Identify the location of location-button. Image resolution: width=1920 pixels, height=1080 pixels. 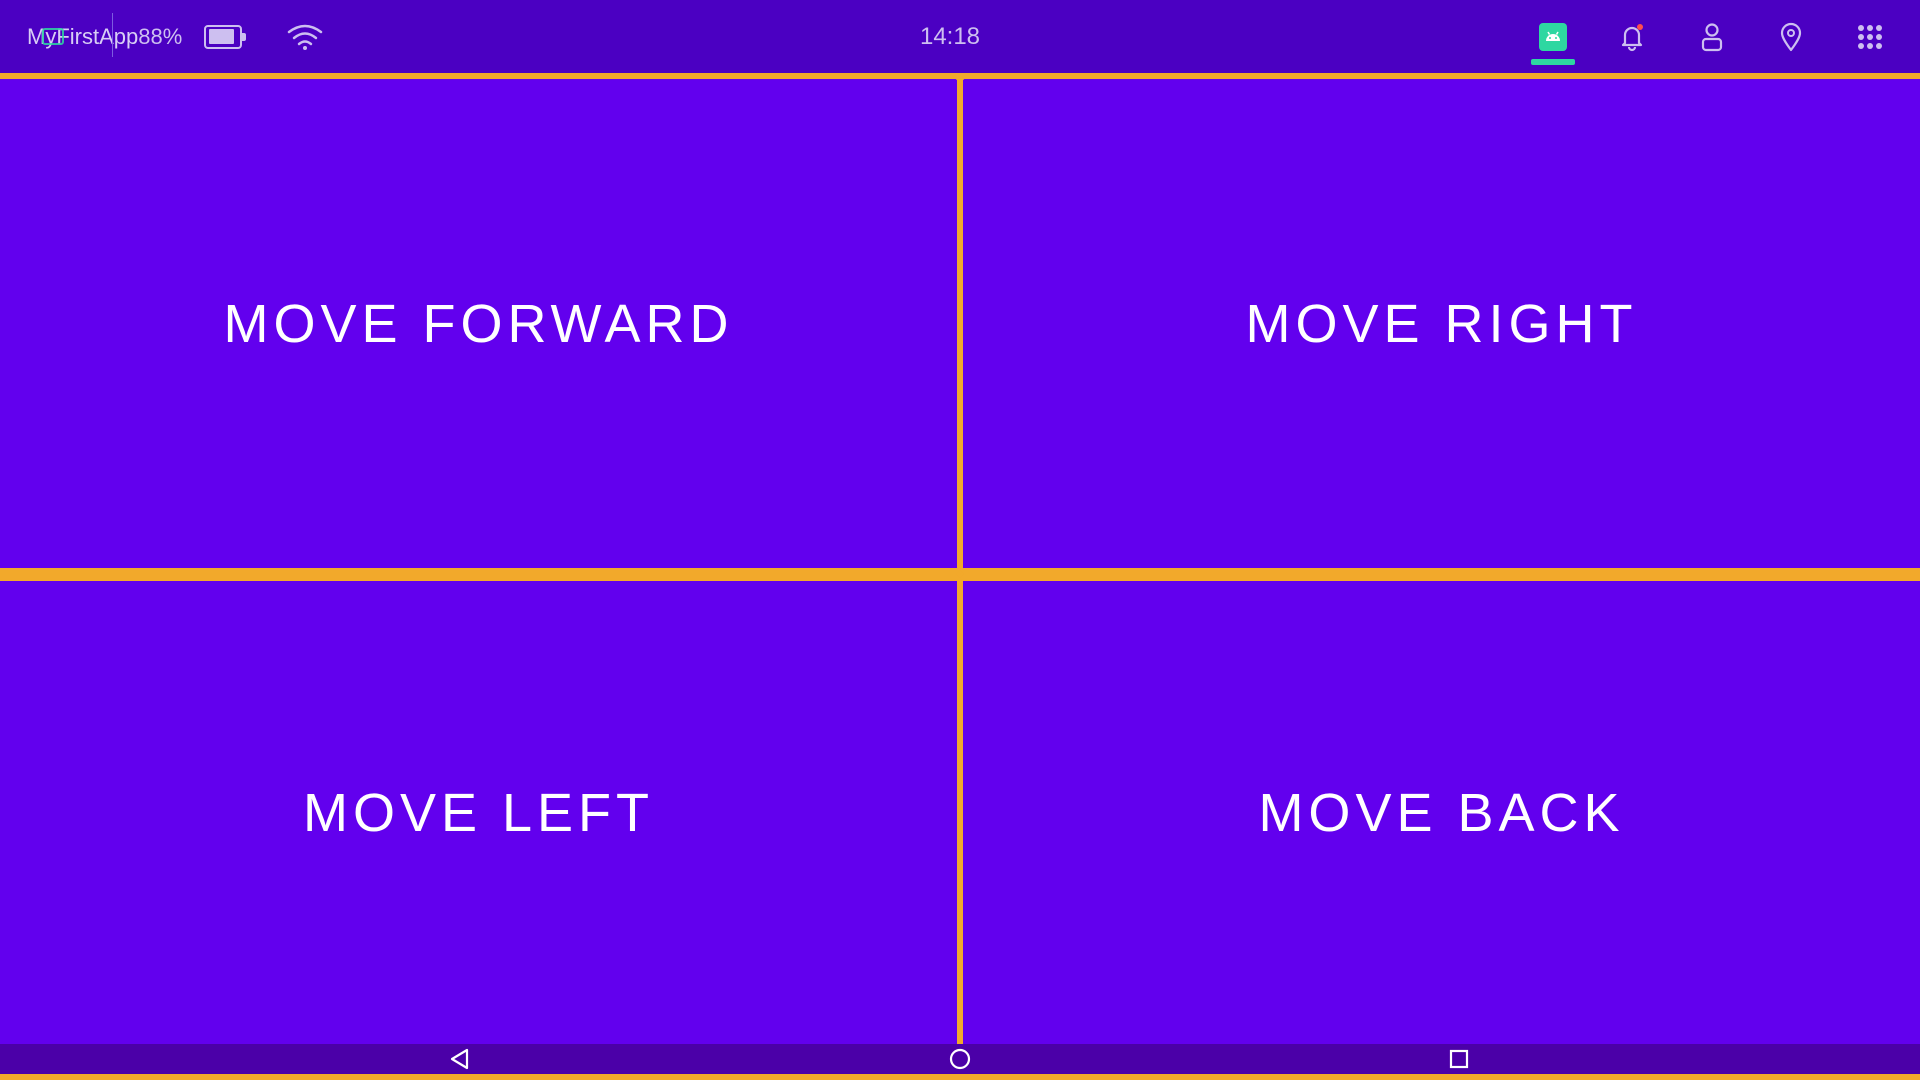
(1791, 36).